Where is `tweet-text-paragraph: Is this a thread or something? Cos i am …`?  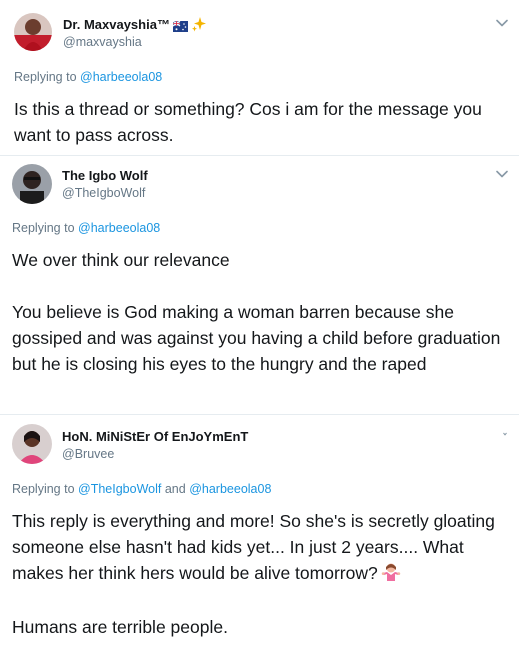 tweet-text-paragraph: Is this a thread or something? Cos i am … is located at coordinates (248, 122).